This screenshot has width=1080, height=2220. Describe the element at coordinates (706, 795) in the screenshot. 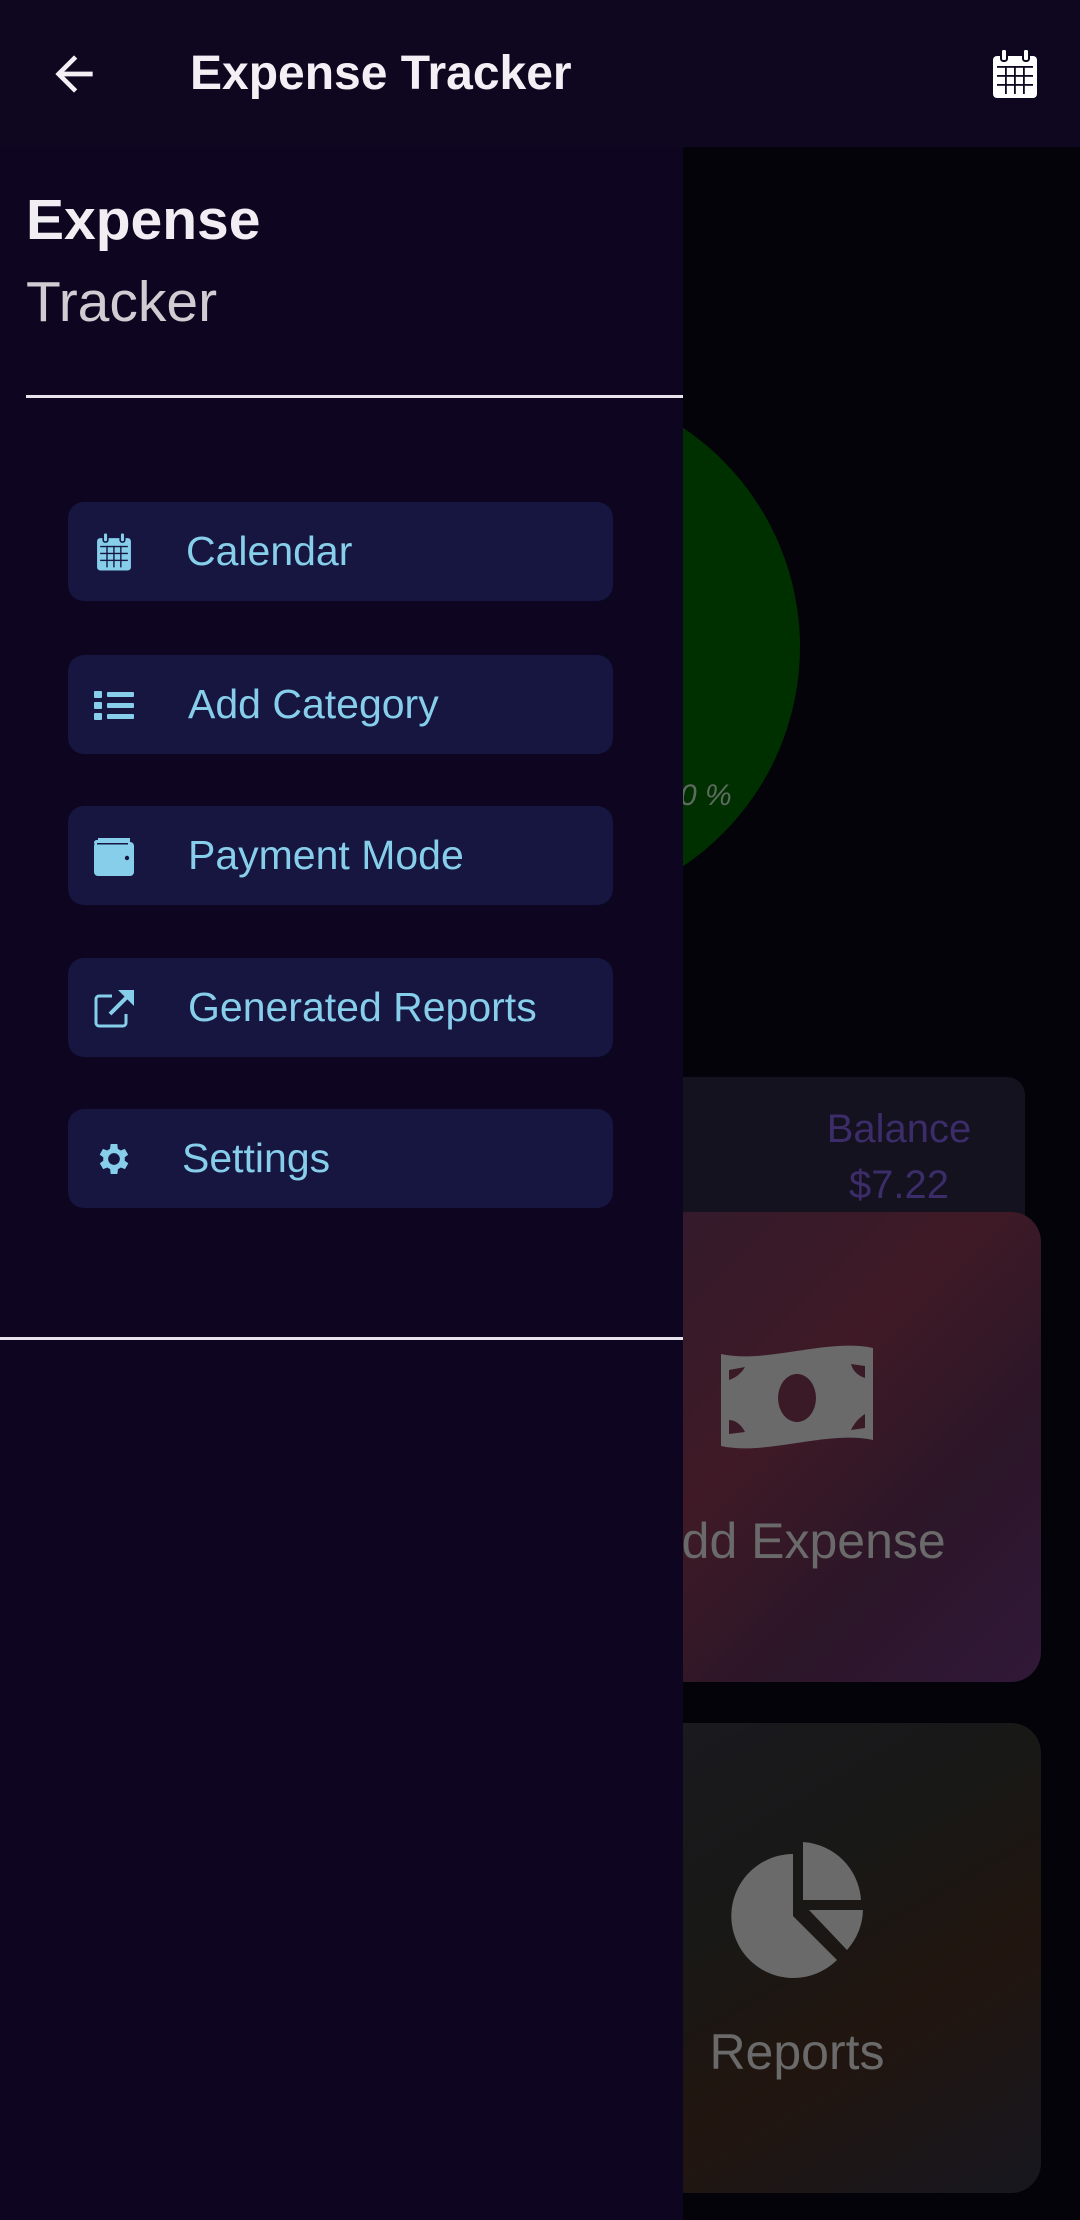

I see `pie-percent-label: 0 %` at that location.